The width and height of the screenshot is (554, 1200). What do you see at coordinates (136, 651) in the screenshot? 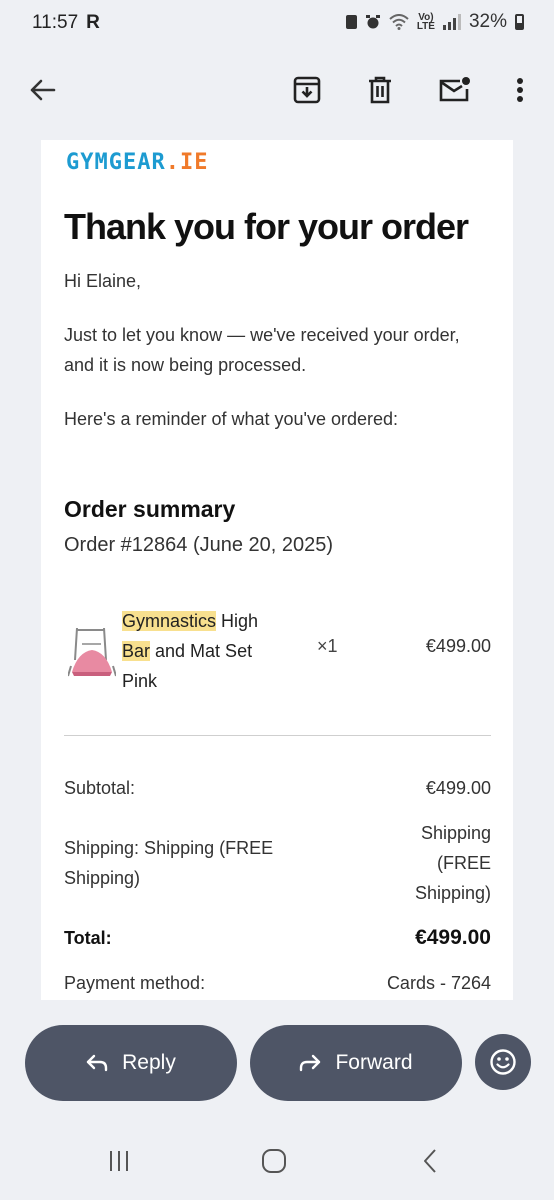
I see `product-name-highlight-2: Bar` at bounding box center [136, 651].